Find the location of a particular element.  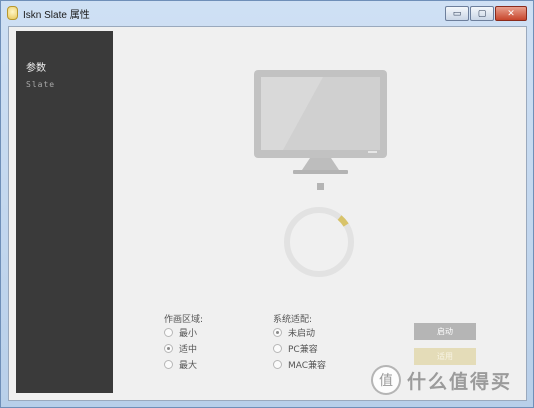

window-controls: ▭ ▢ ✕ is located at coordinates (486, 13).